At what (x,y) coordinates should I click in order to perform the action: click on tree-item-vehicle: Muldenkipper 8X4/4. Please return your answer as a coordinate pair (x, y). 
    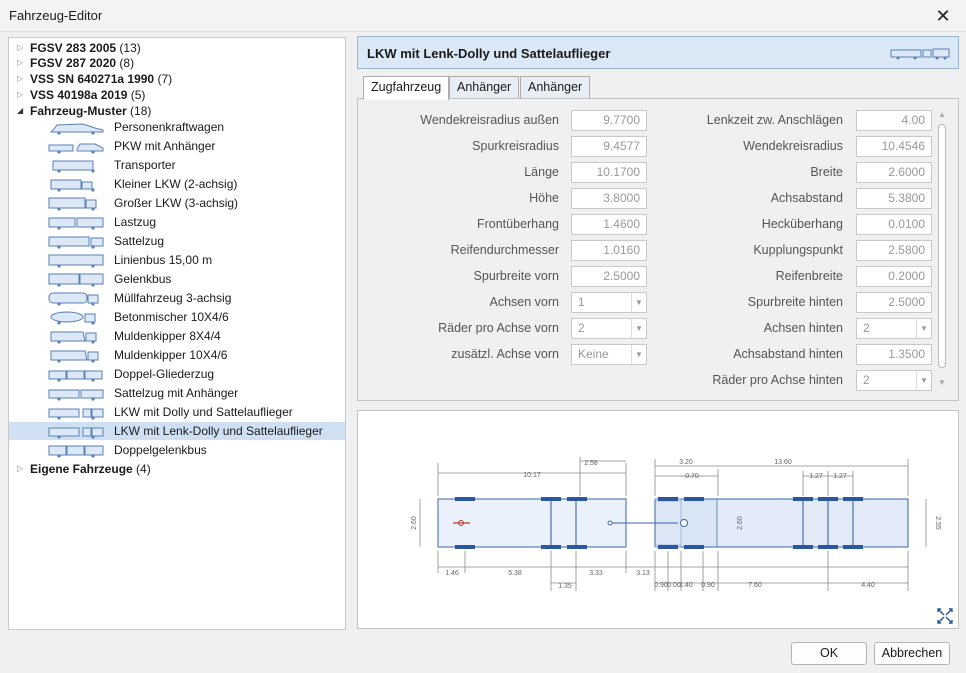
    Looking at the image, I should click on (177, 336).